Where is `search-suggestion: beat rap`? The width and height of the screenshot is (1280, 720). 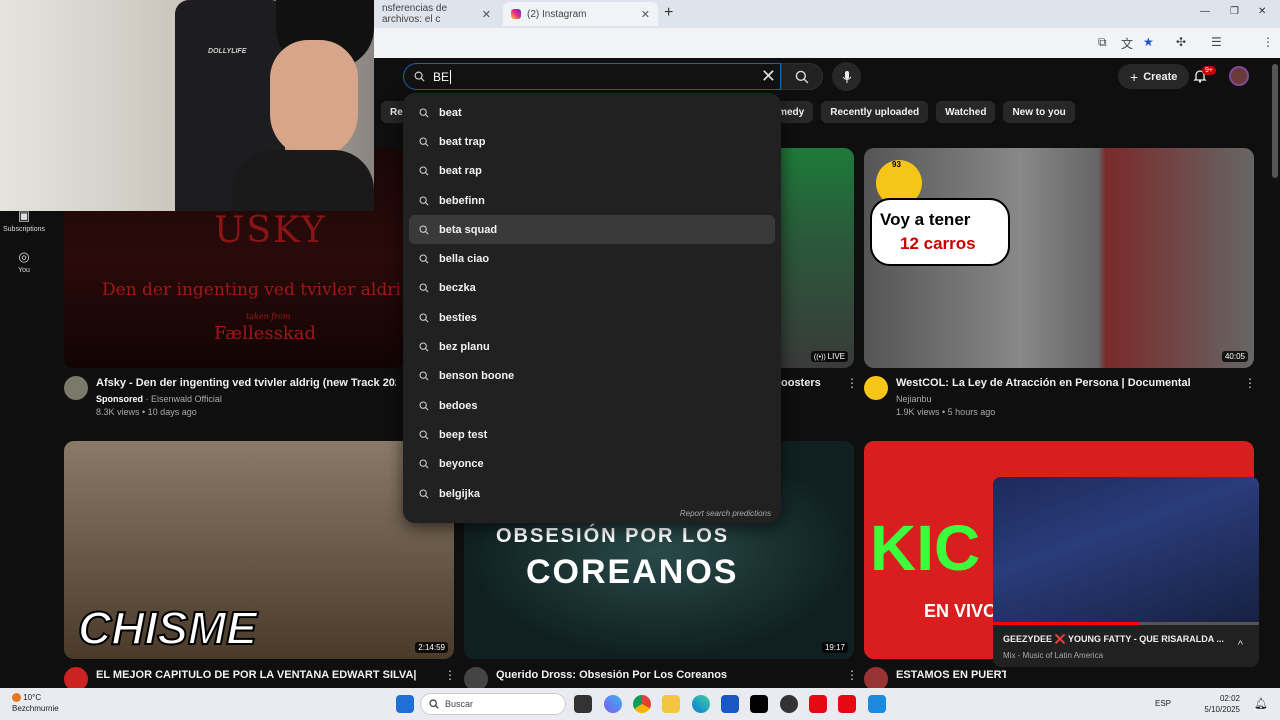 search-suggestion: beat rap is located at coordinates (592, 171).